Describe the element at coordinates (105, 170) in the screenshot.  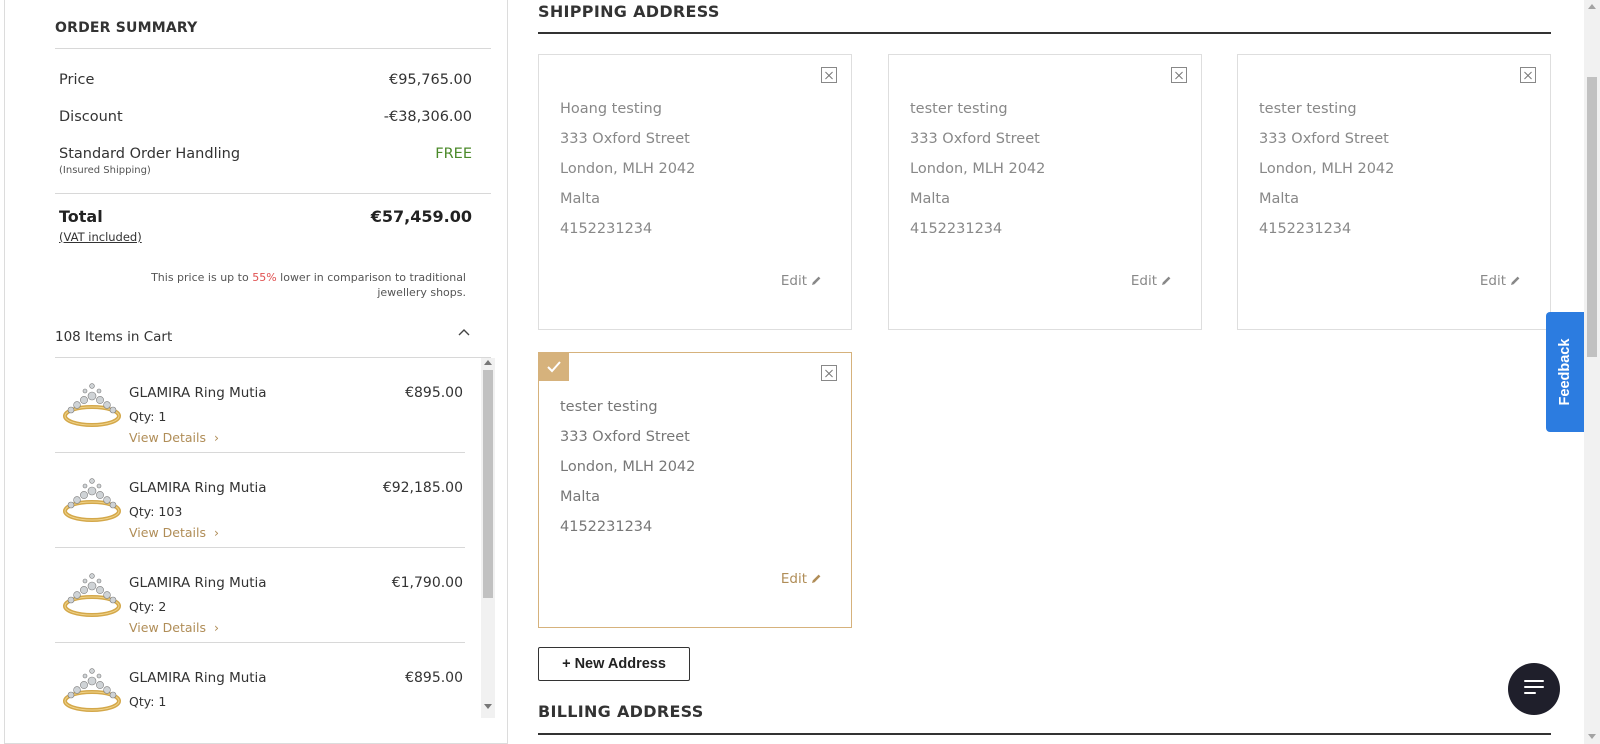
I see `shipping-method-note: (Insured Shipping)` at that location.